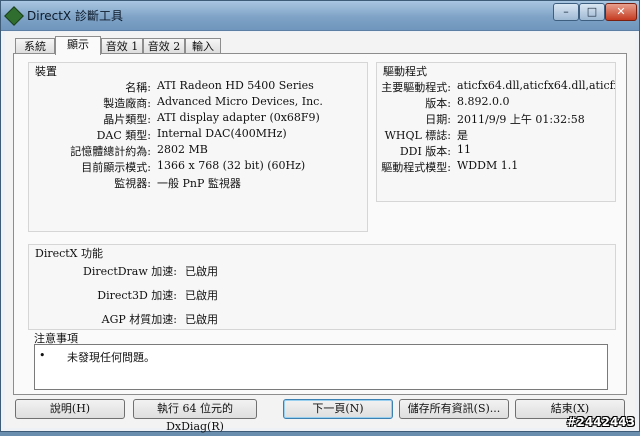  I want to click on maximize-button: □, so click(592, 12).